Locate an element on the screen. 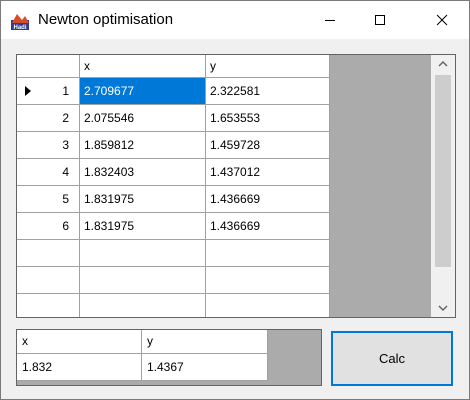  chevron-up-icon is located at coordinates (443, 64).